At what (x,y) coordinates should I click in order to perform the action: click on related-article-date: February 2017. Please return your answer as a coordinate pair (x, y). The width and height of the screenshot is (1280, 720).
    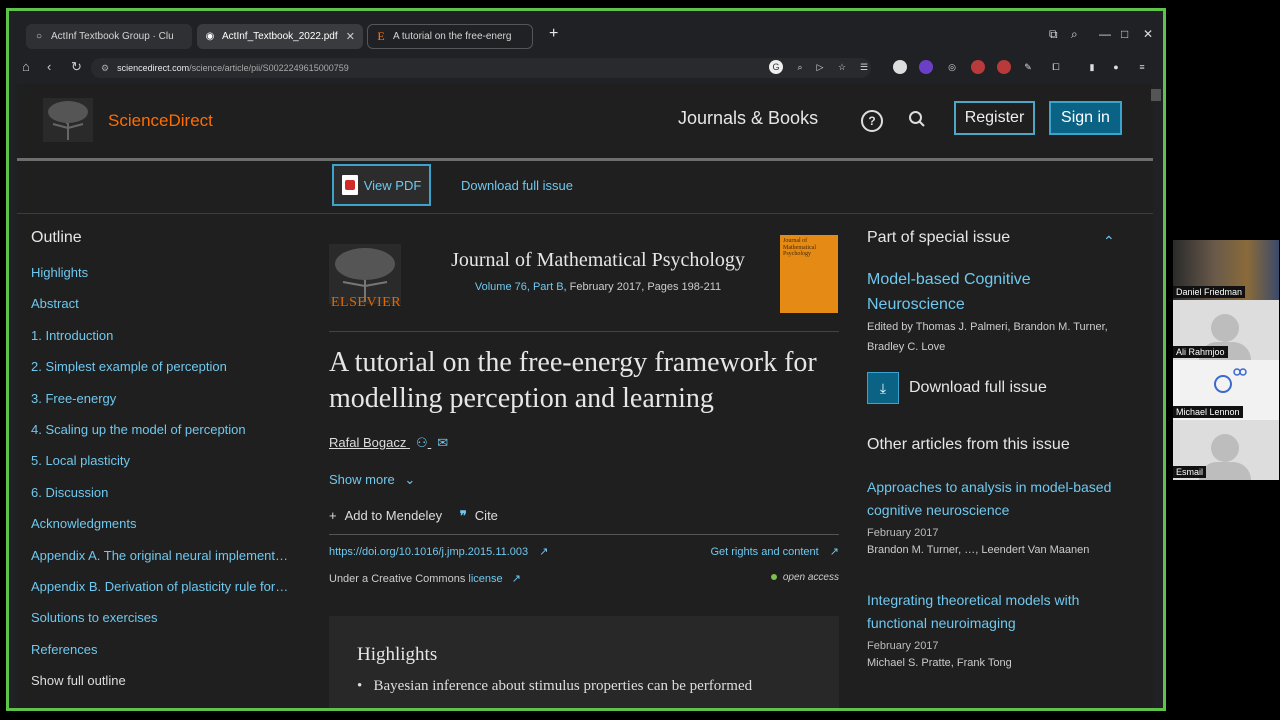
    Looking at the image, I should click on (903, 646).